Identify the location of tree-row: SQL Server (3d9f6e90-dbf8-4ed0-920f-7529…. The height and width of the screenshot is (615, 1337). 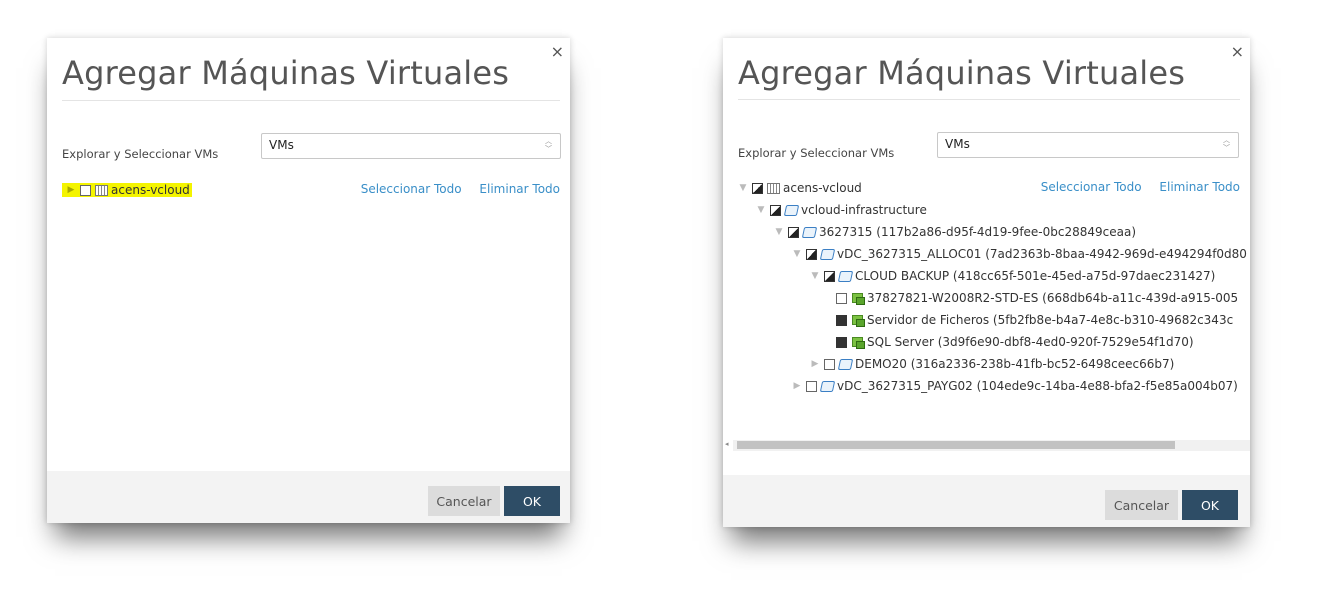
(1014, 342).